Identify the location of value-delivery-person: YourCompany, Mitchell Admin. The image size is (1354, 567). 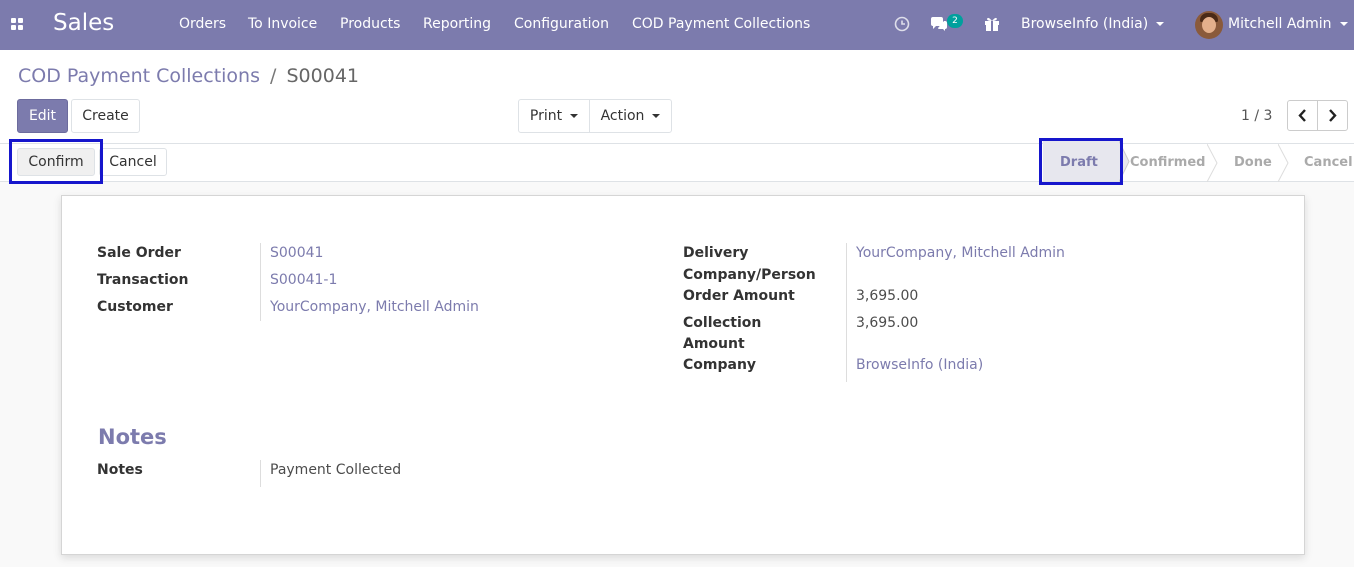
(960, 253).